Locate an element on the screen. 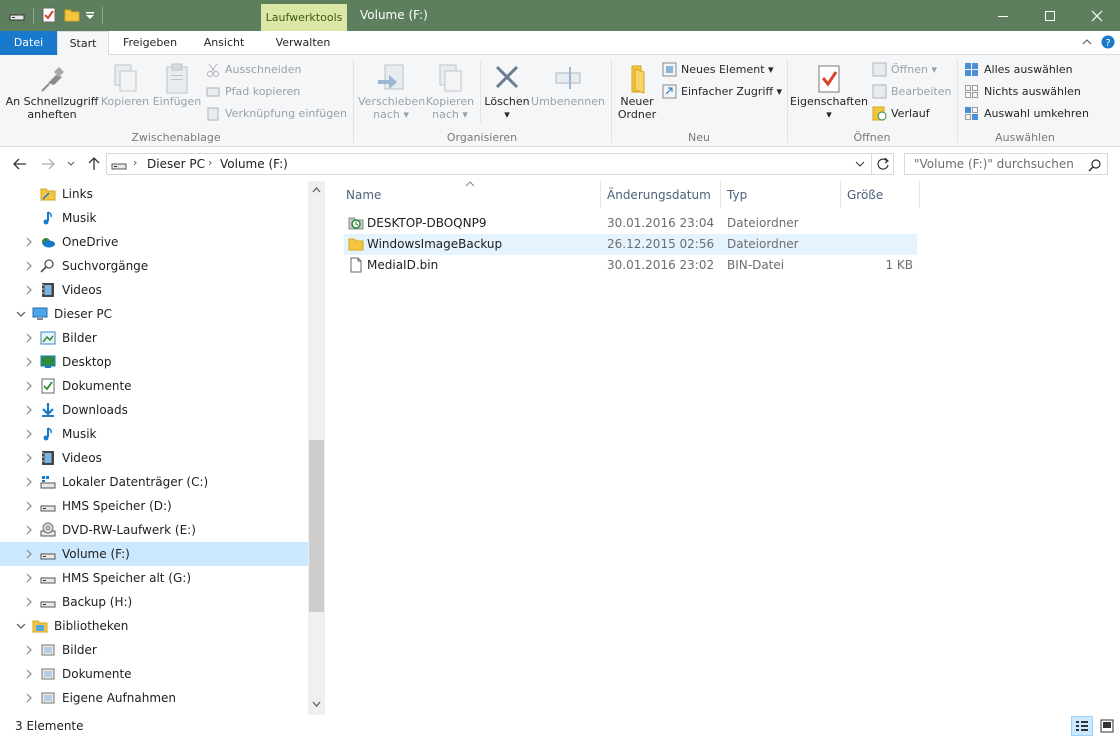 This screenshot has height=738, width=1120. tab-ansicht: Ansicht is located at coordinates (224, 43).